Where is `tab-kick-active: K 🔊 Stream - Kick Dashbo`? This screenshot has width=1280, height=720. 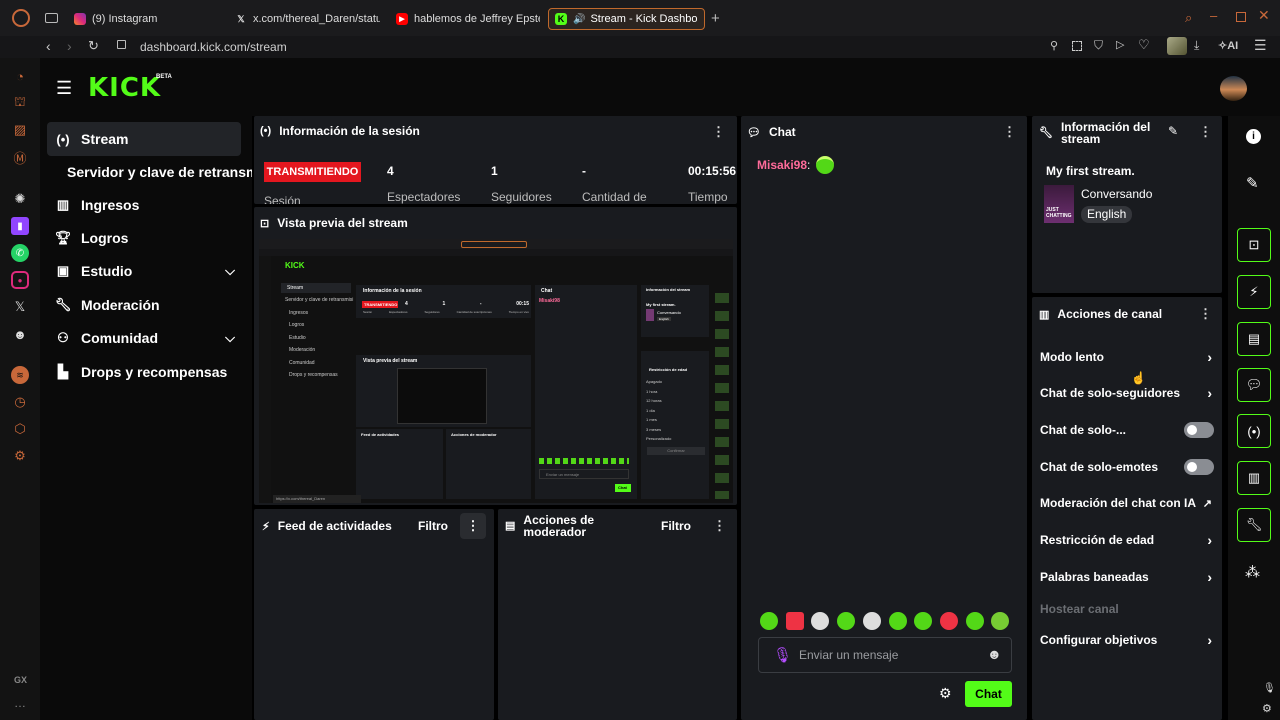 tab-kick-active: K 🔊 Stream - Kick Dashbo is located at coordinates (626, 19).